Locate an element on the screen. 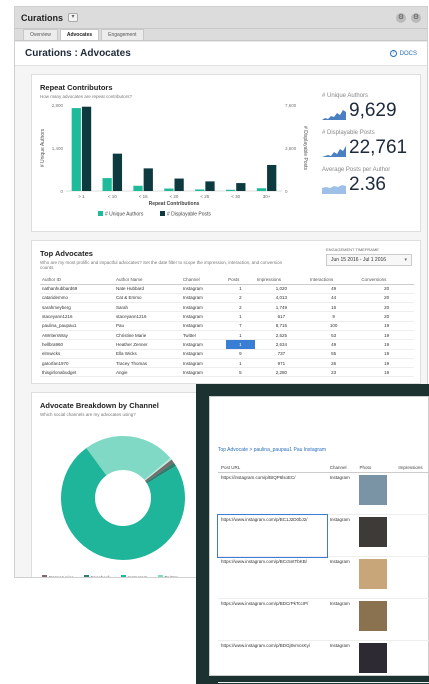 The height and width of the screenshot is (684, 429). post-url: https://instagram.com/p/BIQP6lsoEC/ is located at coordinates (272, 493).